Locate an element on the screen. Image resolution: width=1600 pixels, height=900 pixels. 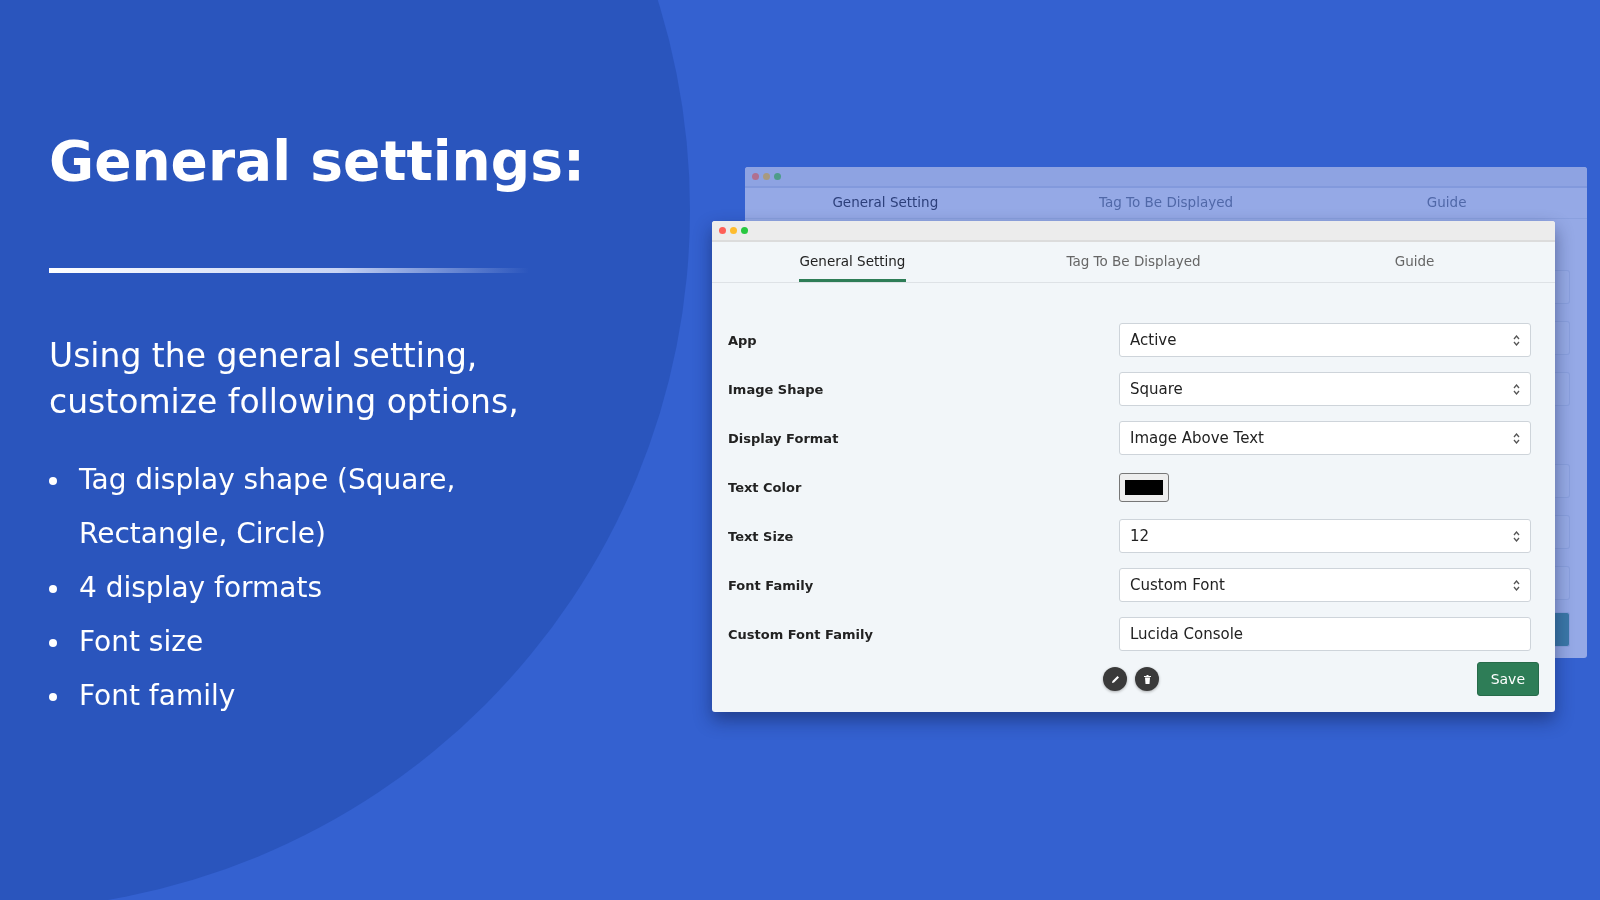
field-label: Custom Font Family is located at coordinates (801, 634).